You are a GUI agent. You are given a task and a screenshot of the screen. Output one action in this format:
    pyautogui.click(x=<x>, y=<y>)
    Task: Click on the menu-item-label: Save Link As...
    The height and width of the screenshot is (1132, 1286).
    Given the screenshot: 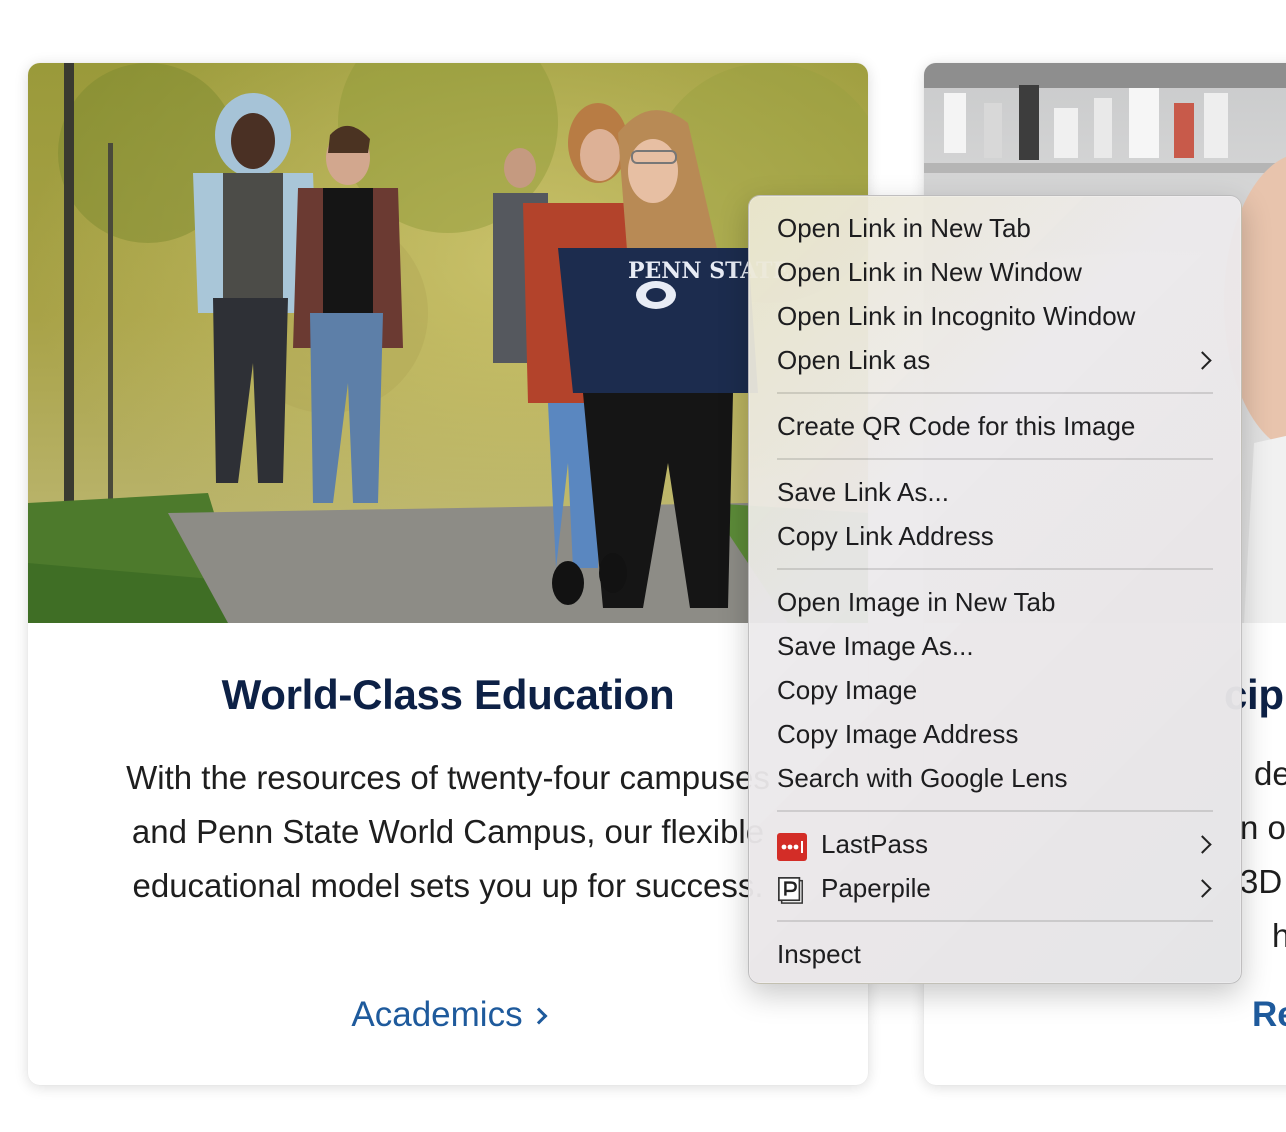 What is the action you would take?
    pyautogui.click(x=863, y=492)
    